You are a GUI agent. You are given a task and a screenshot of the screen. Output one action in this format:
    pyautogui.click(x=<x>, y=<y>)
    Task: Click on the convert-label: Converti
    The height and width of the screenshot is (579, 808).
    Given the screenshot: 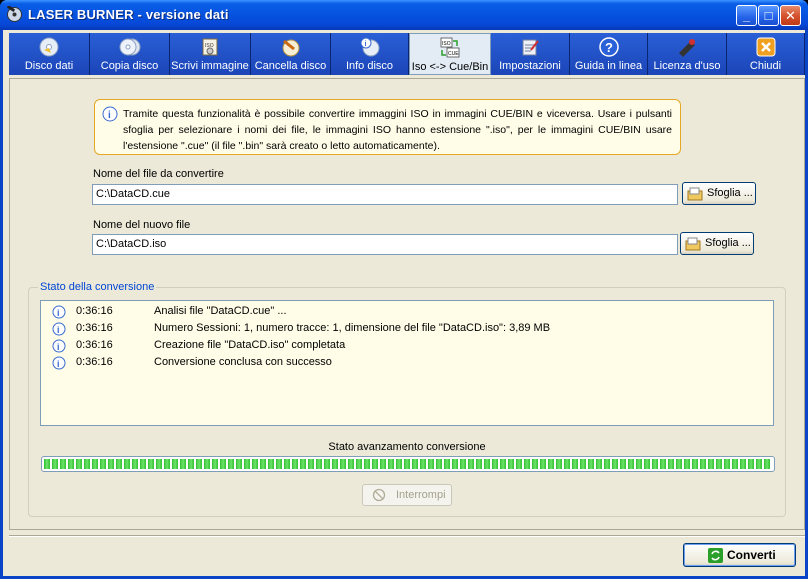 What is the action you would take?
    pyautogui.click(x=751, y=555)
    